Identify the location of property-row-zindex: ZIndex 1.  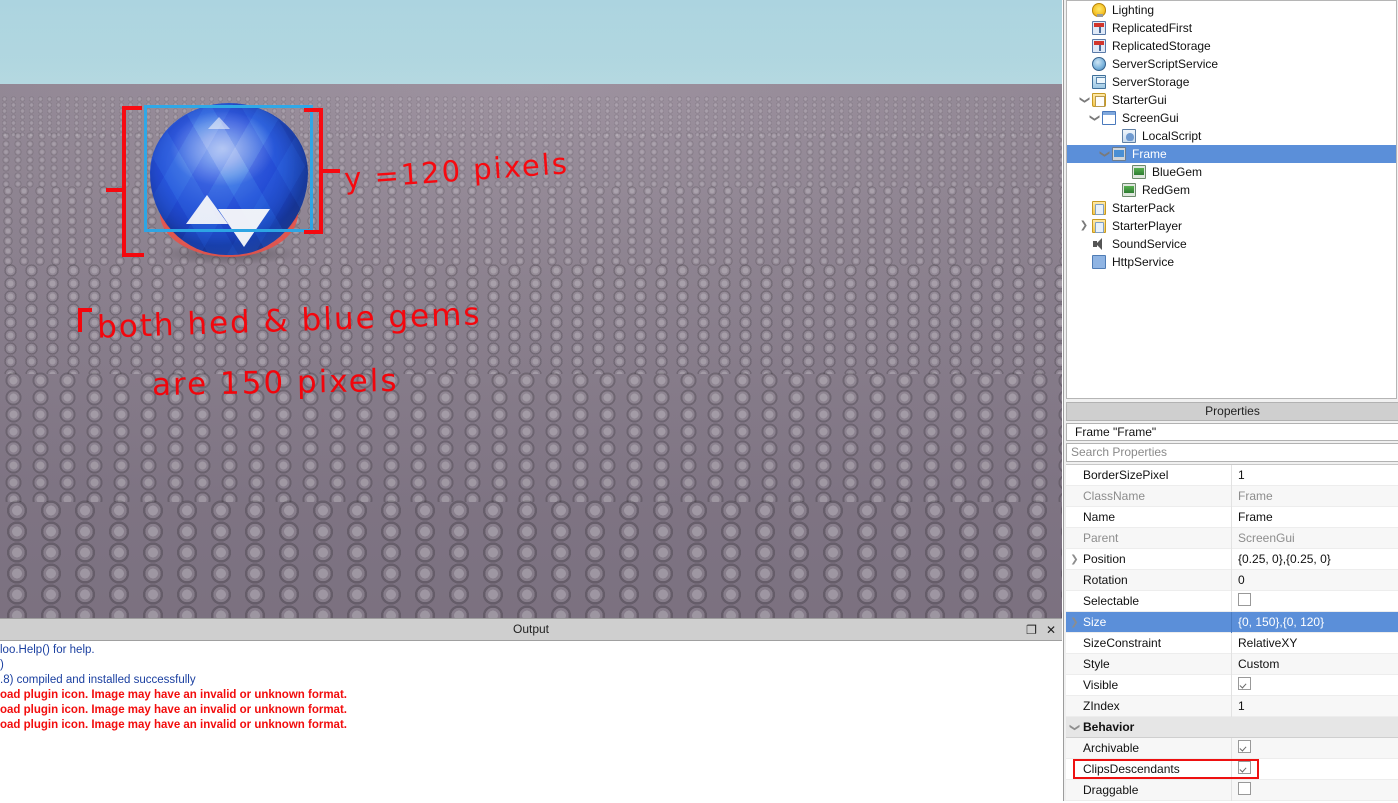
(1232, 706).